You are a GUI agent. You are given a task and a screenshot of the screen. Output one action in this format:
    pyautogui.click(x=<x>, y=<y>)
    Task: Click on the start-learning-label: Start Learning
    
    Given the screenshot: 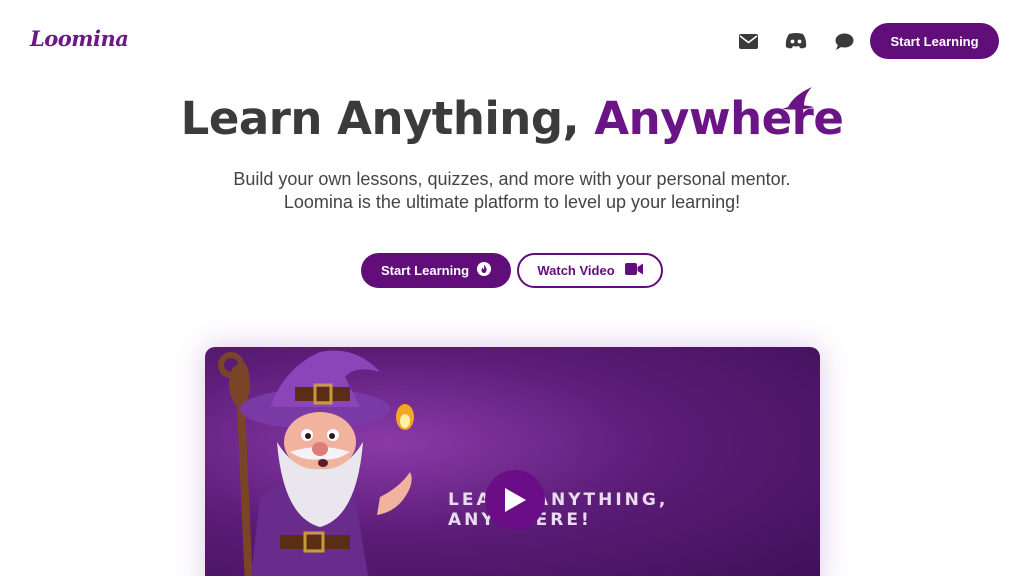 What is the action you would take?
    pyautogui.click(x=425, y=270)
    